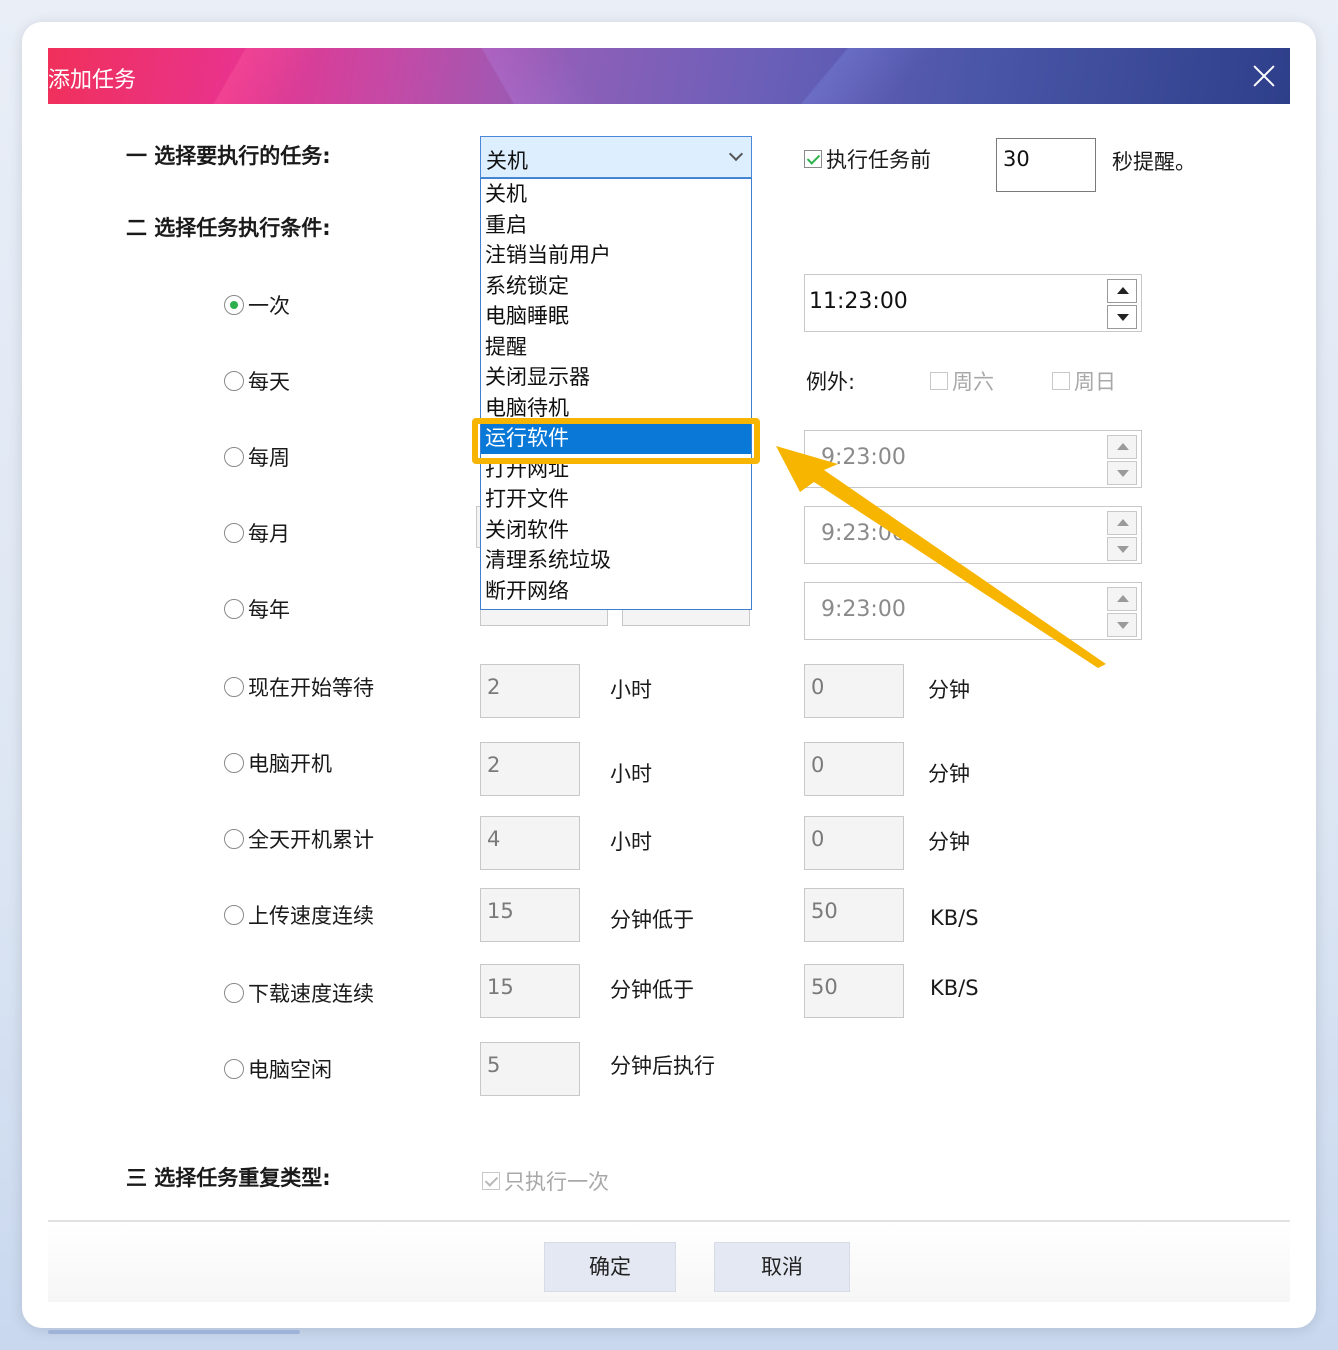 This screenshot has width=1338, height=1350. I want to click on radio-weekly: 每周, so click(257, 457).